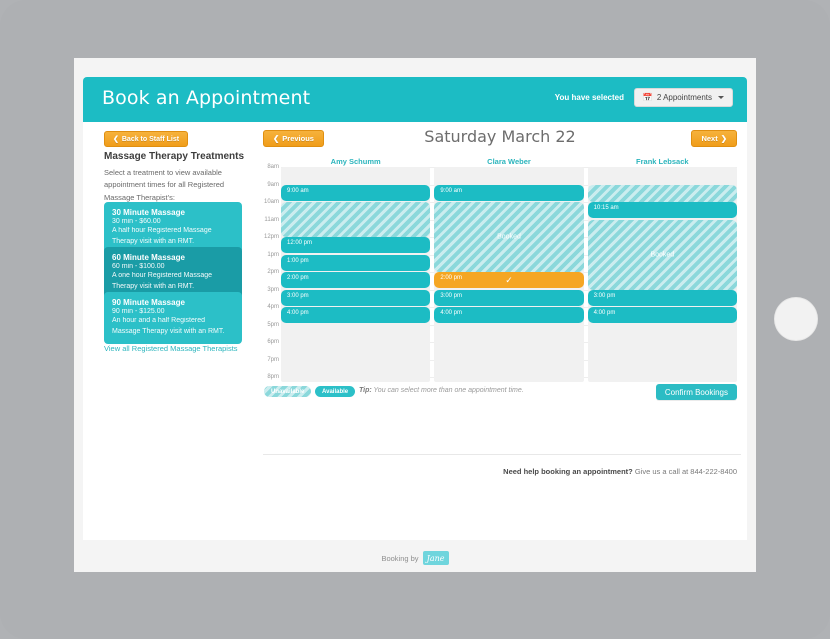 This screenshot has height=639, width=830. Describe the element at coordinates (273, 324) in the screenshot. I see `hour-label-5pm: 5pm` at that location.